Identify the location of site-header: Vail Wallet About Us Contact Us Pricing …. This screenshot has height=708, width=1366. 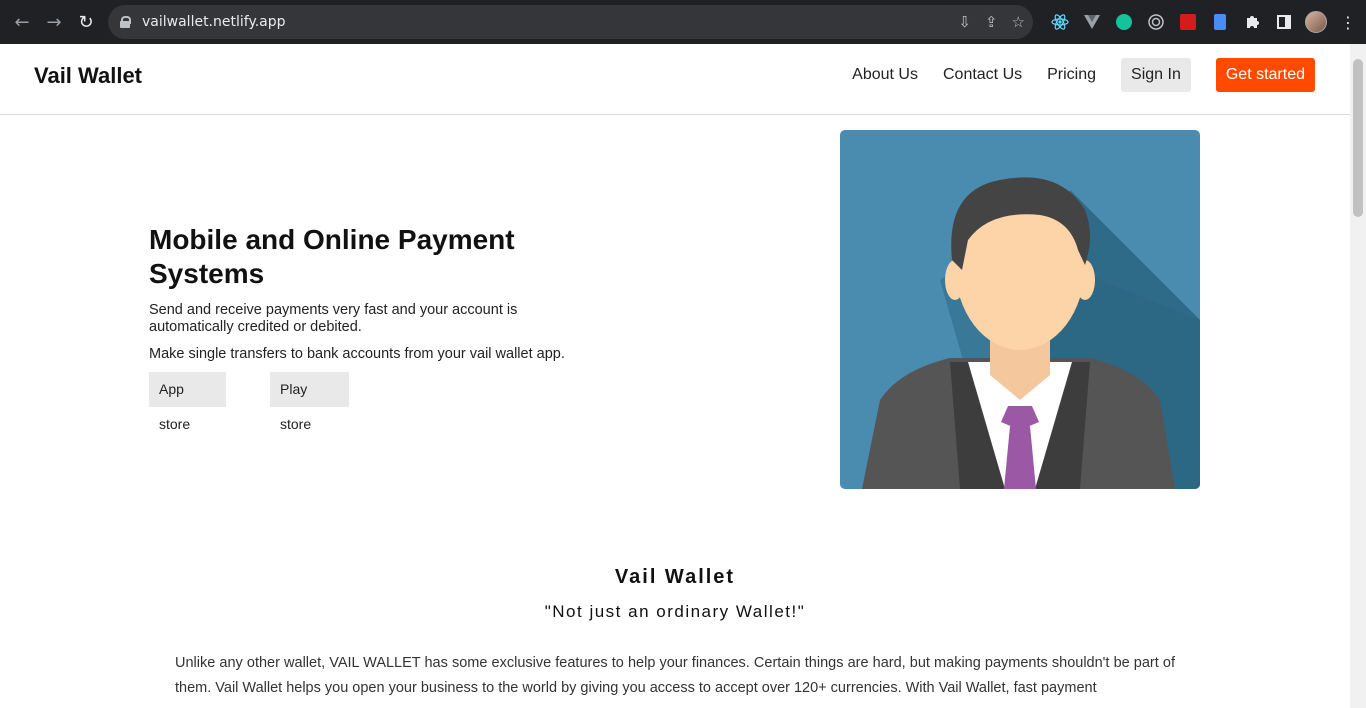
(675, 79).